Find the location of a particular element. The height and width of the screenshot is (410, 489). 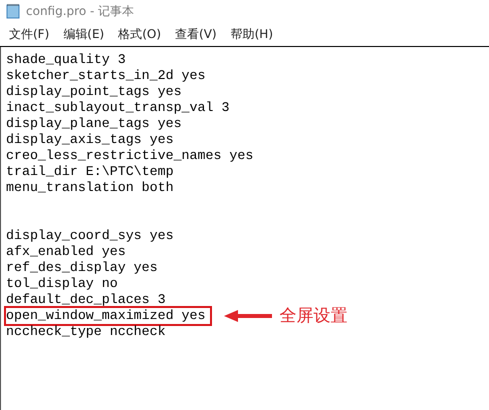

text-line: shade_quality 3 is located at coordinates (66, 60).